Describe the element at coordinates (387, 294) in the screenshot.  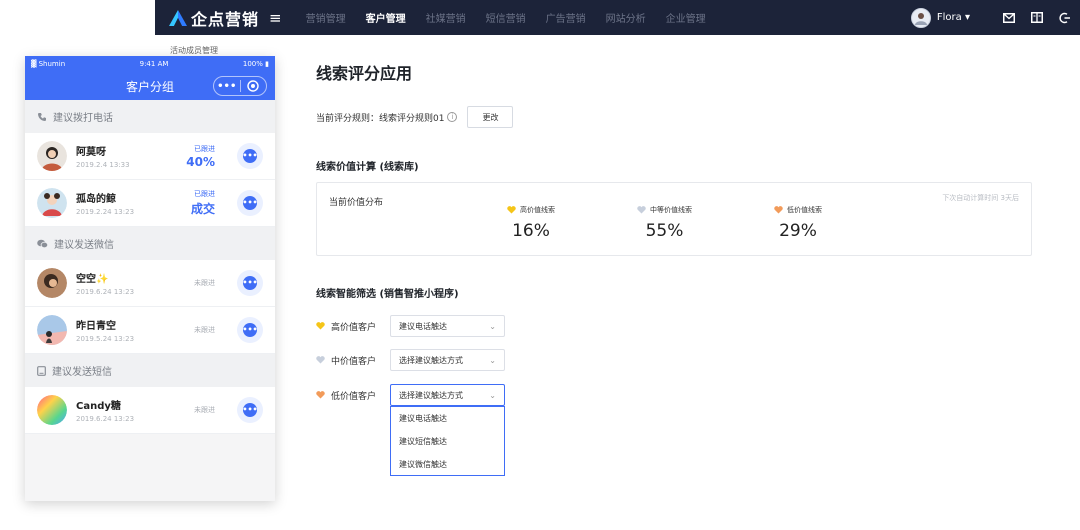
I see `filter-section-title: 线索智能筛选 (销售智推小程序)` at that location.